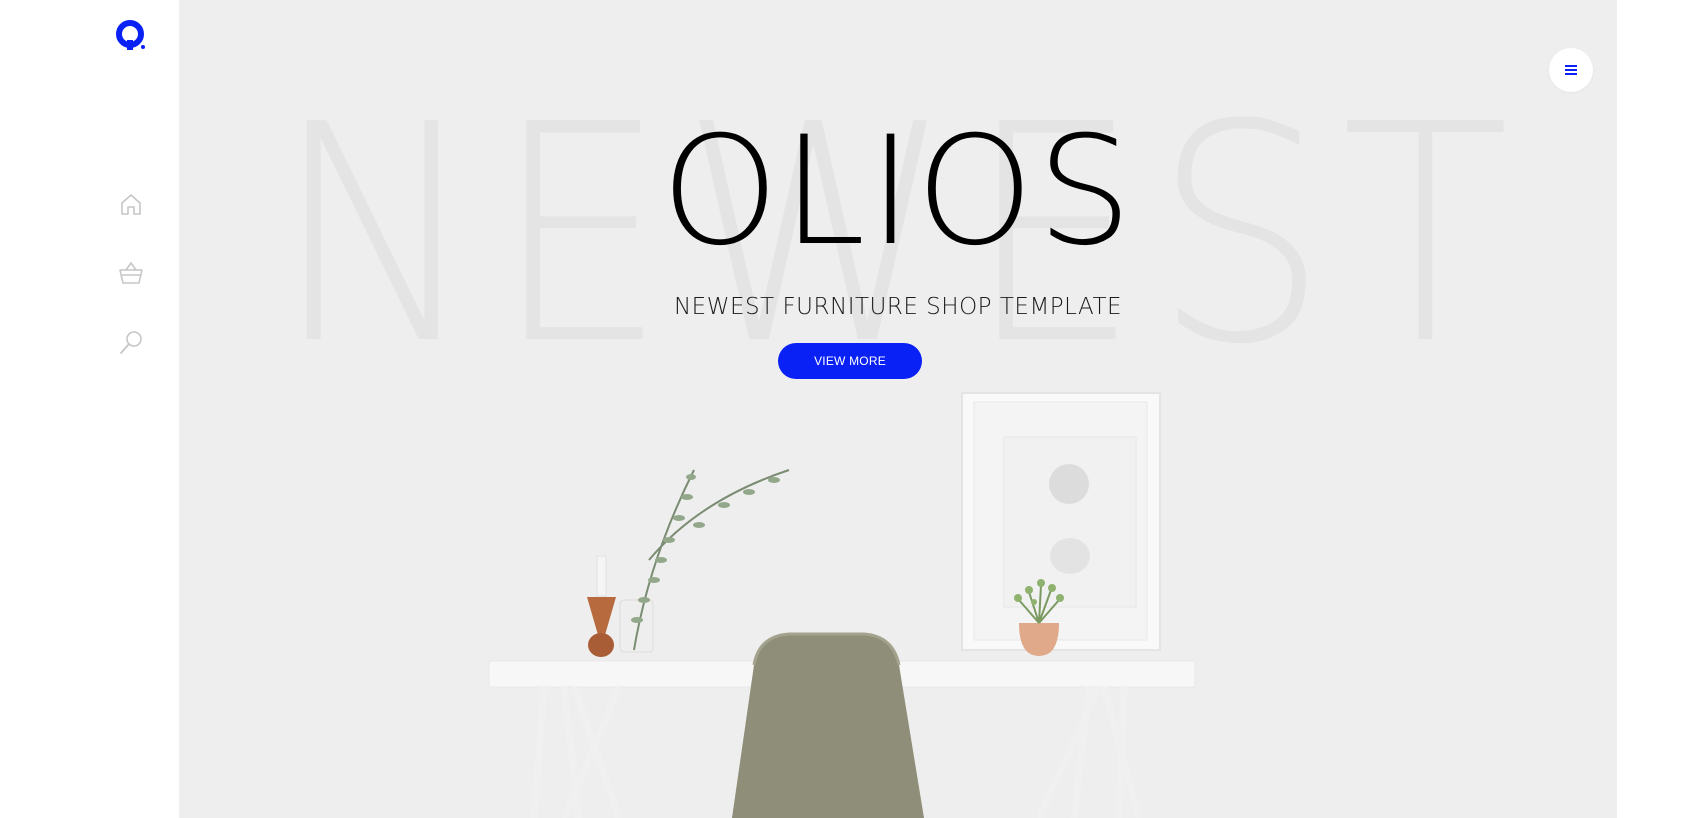 Image resolution: width=1700 pixels, height=818 pixels. I want to click on right-strip, so click(1658, 409).